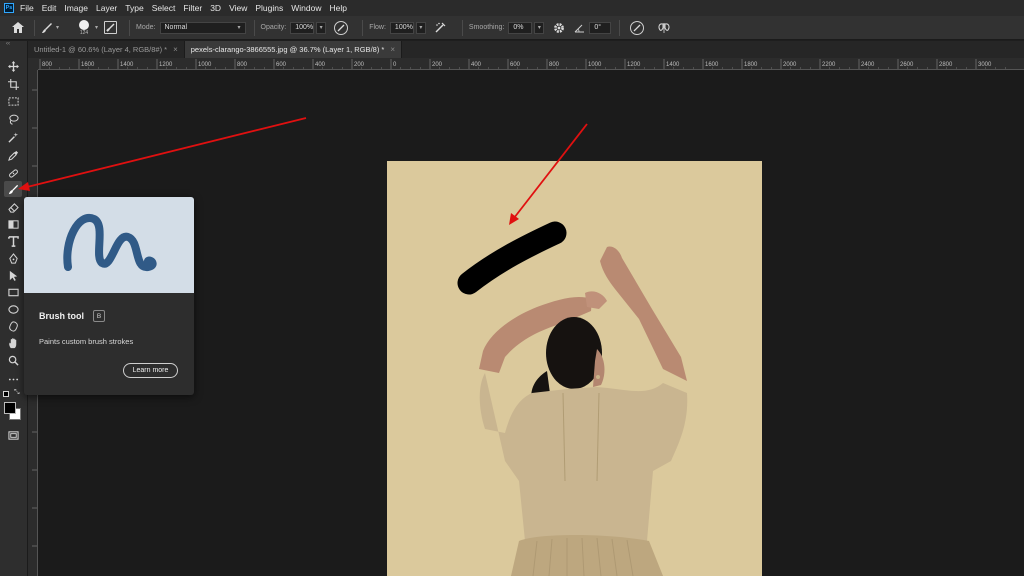 Image resolution: width=1024 pixels, height=576 pixels. What do you see at coordinates (13, 119) in the screenshot?
I see `lasso-tool-icon` at bounding box center [13, 119].